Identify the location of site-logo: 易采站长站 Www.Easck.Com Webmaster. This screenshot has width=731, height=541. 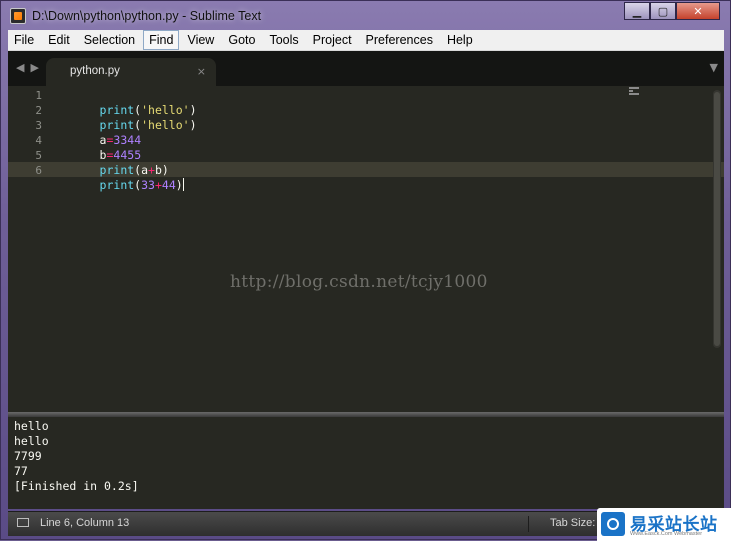
(664, 524).